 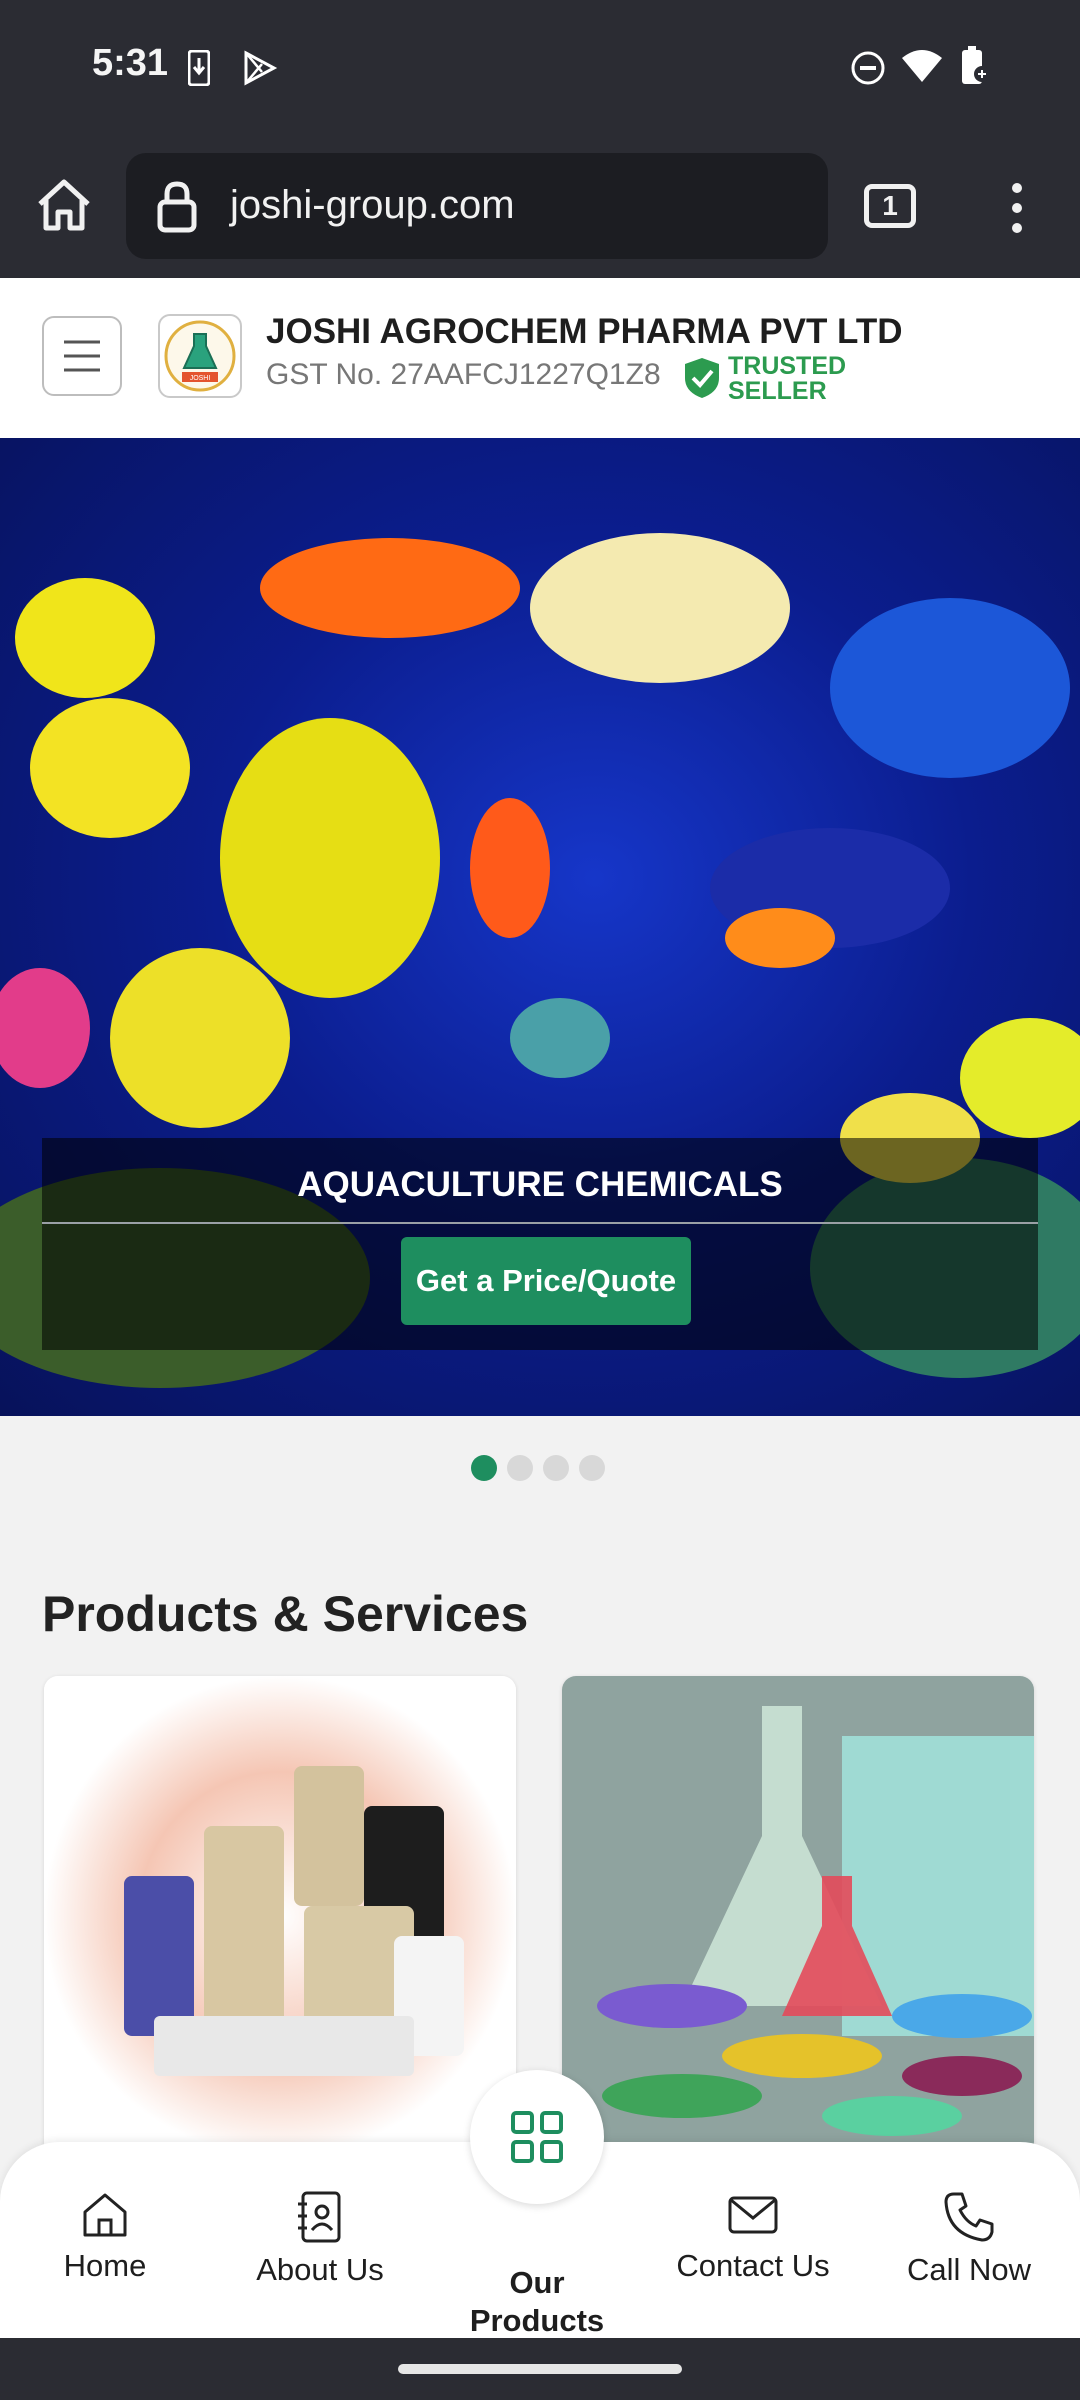 I want to click on products-section-title: Products & Services, so click(x=285, y=1614).